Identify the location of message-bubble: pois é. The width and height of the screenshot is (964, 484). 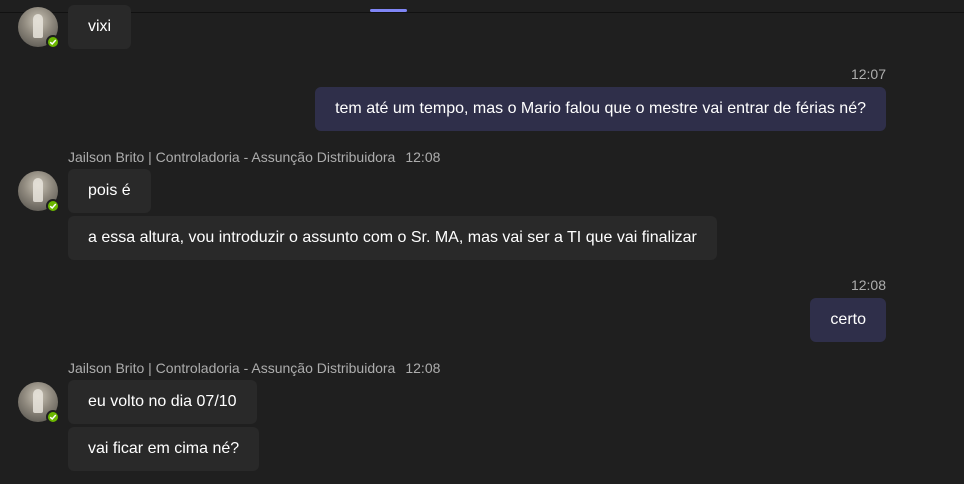
(109, 191).